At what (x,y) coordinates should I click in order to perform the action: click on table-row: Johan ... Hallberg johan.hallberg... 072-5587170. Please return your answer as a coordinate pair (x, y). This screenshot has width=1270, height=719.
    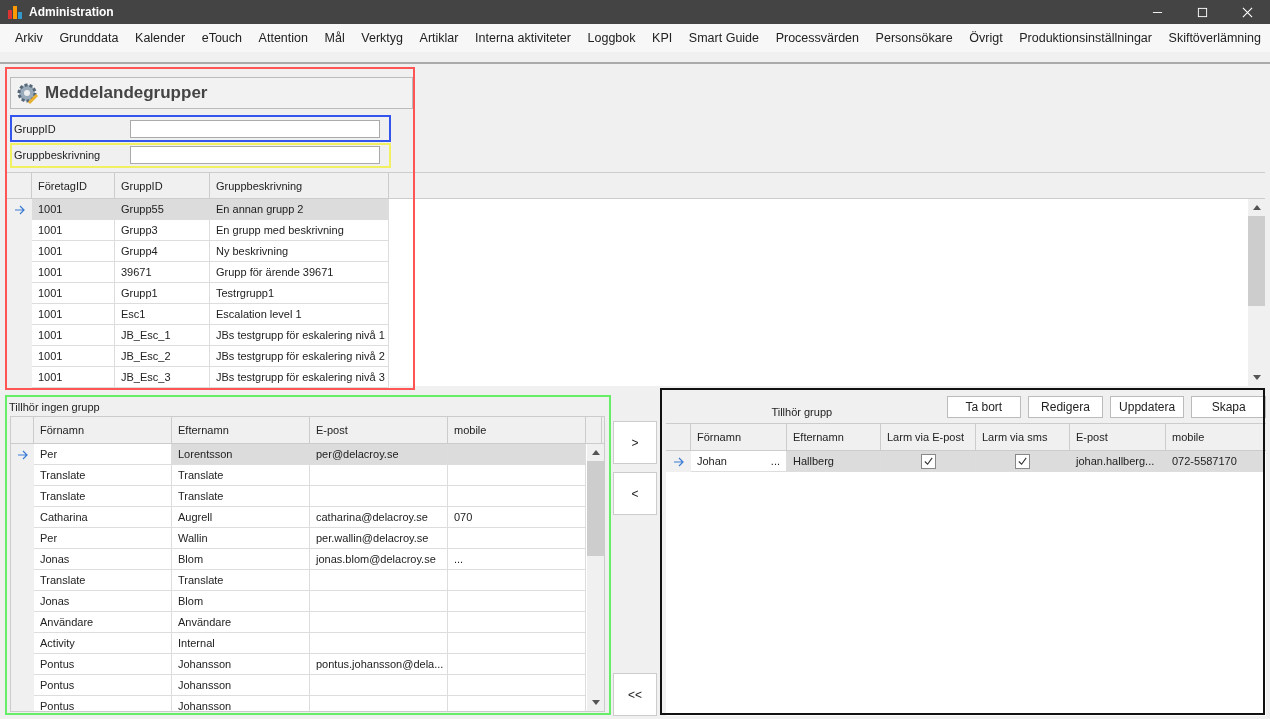
    Looking at the image, I should click on (966, 461).